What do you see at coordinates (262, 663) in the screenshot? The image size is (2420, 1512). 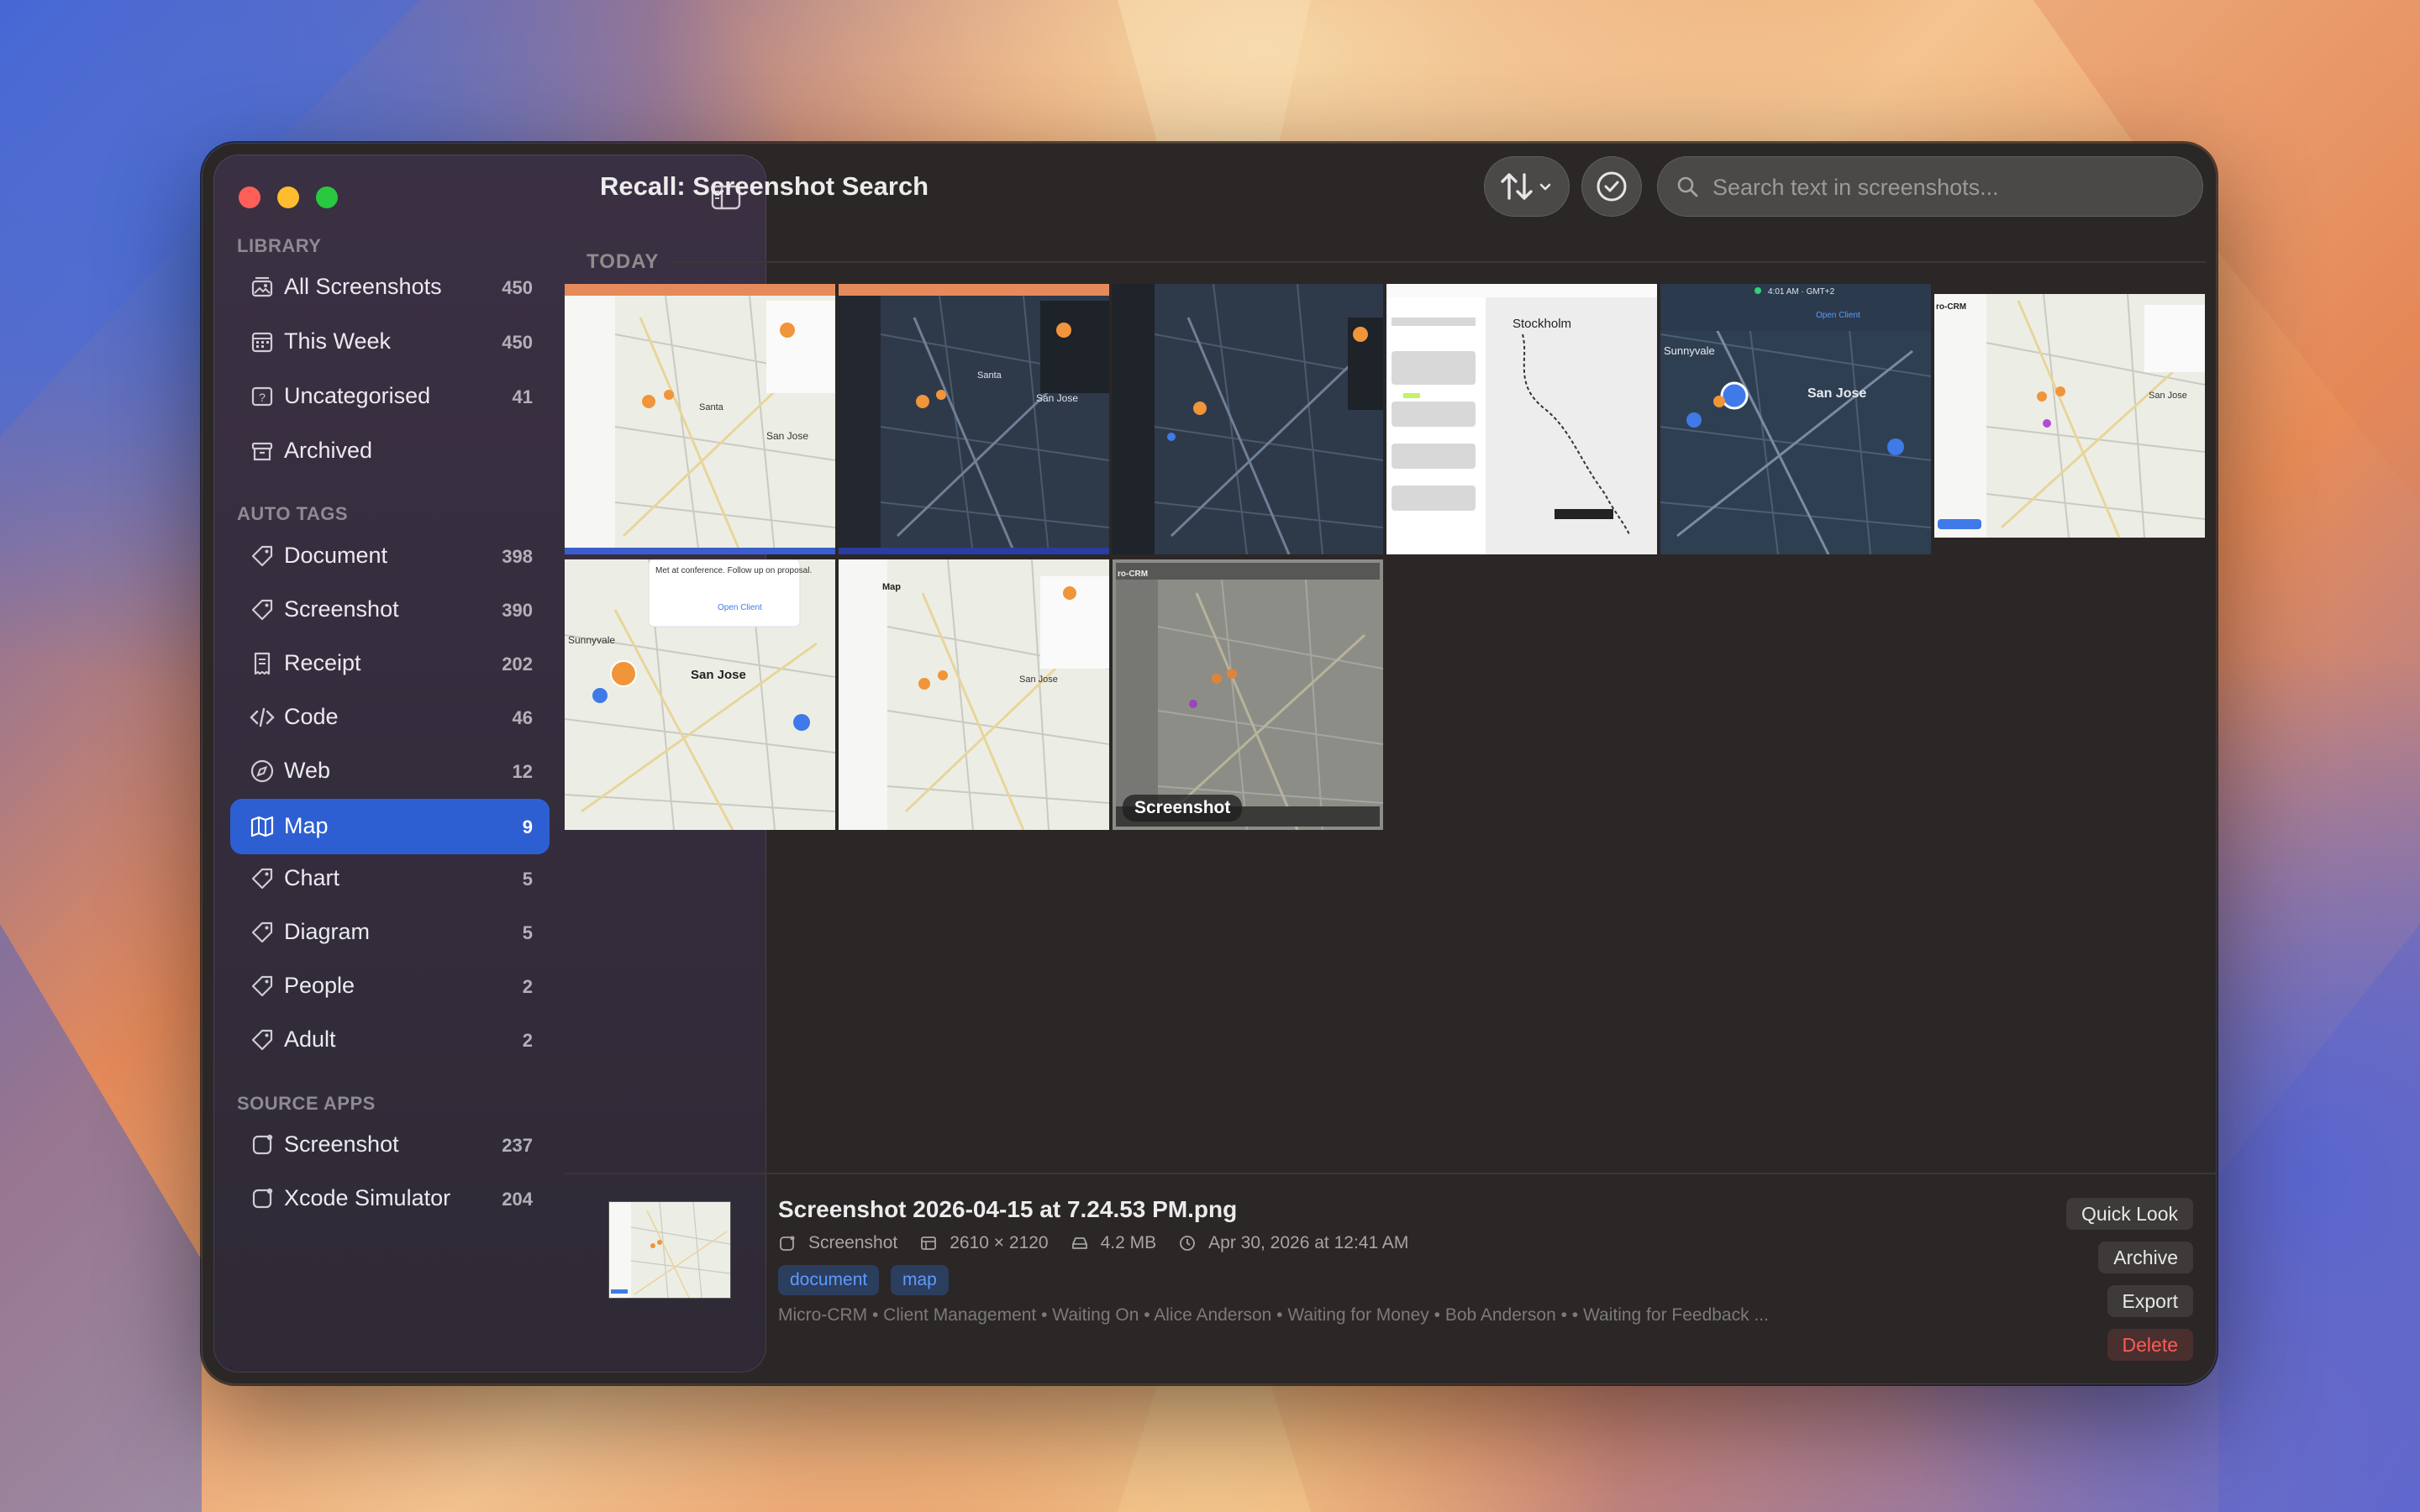 I see `receipt-icon` at bounding box center [262, 663].